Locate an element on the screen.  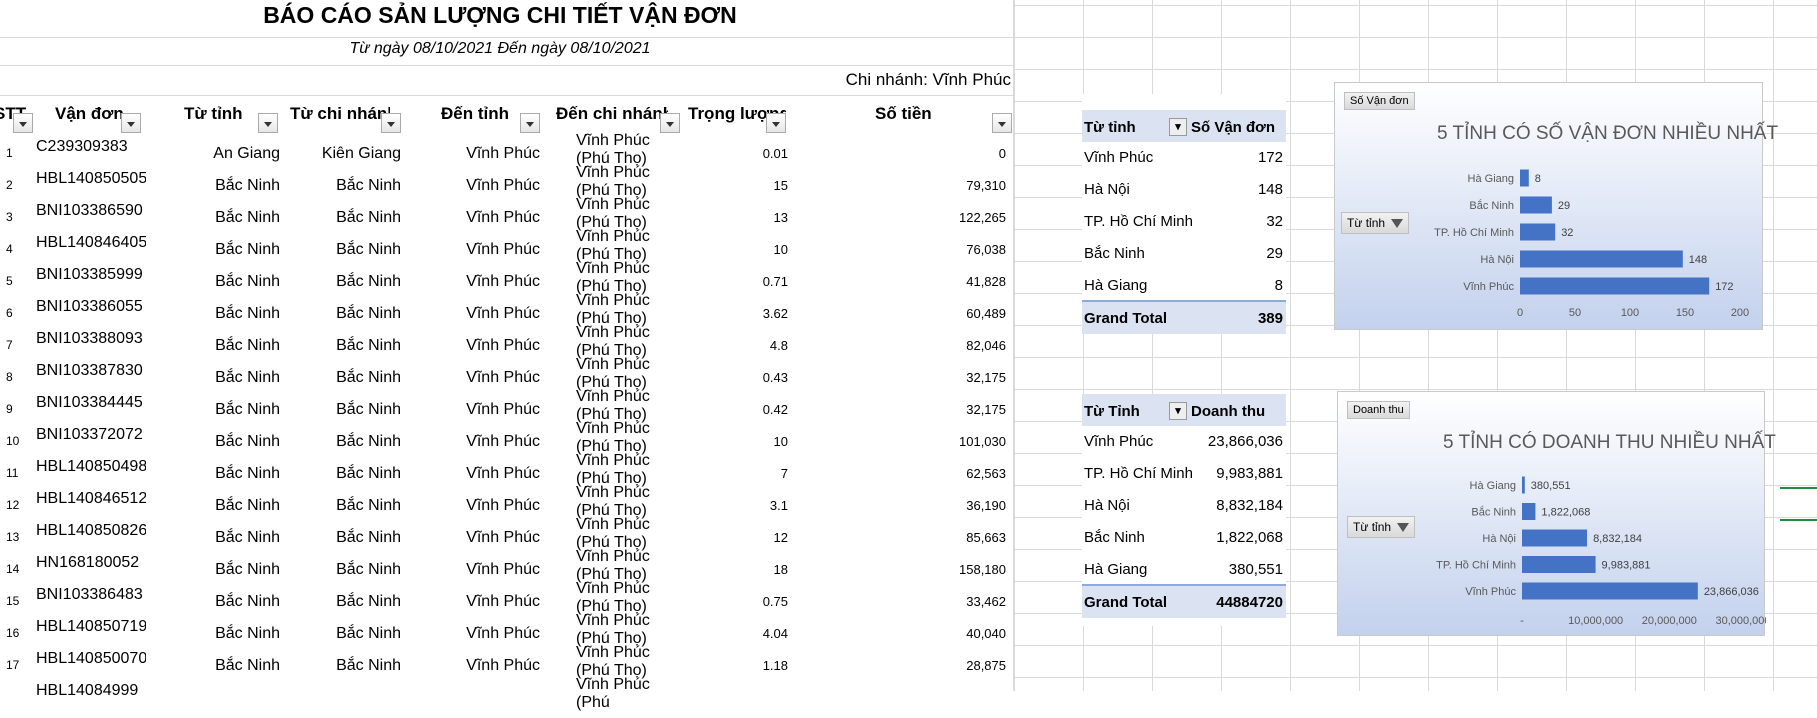
tick-label: 20,000,000 is located at coordinates (1669, 621).